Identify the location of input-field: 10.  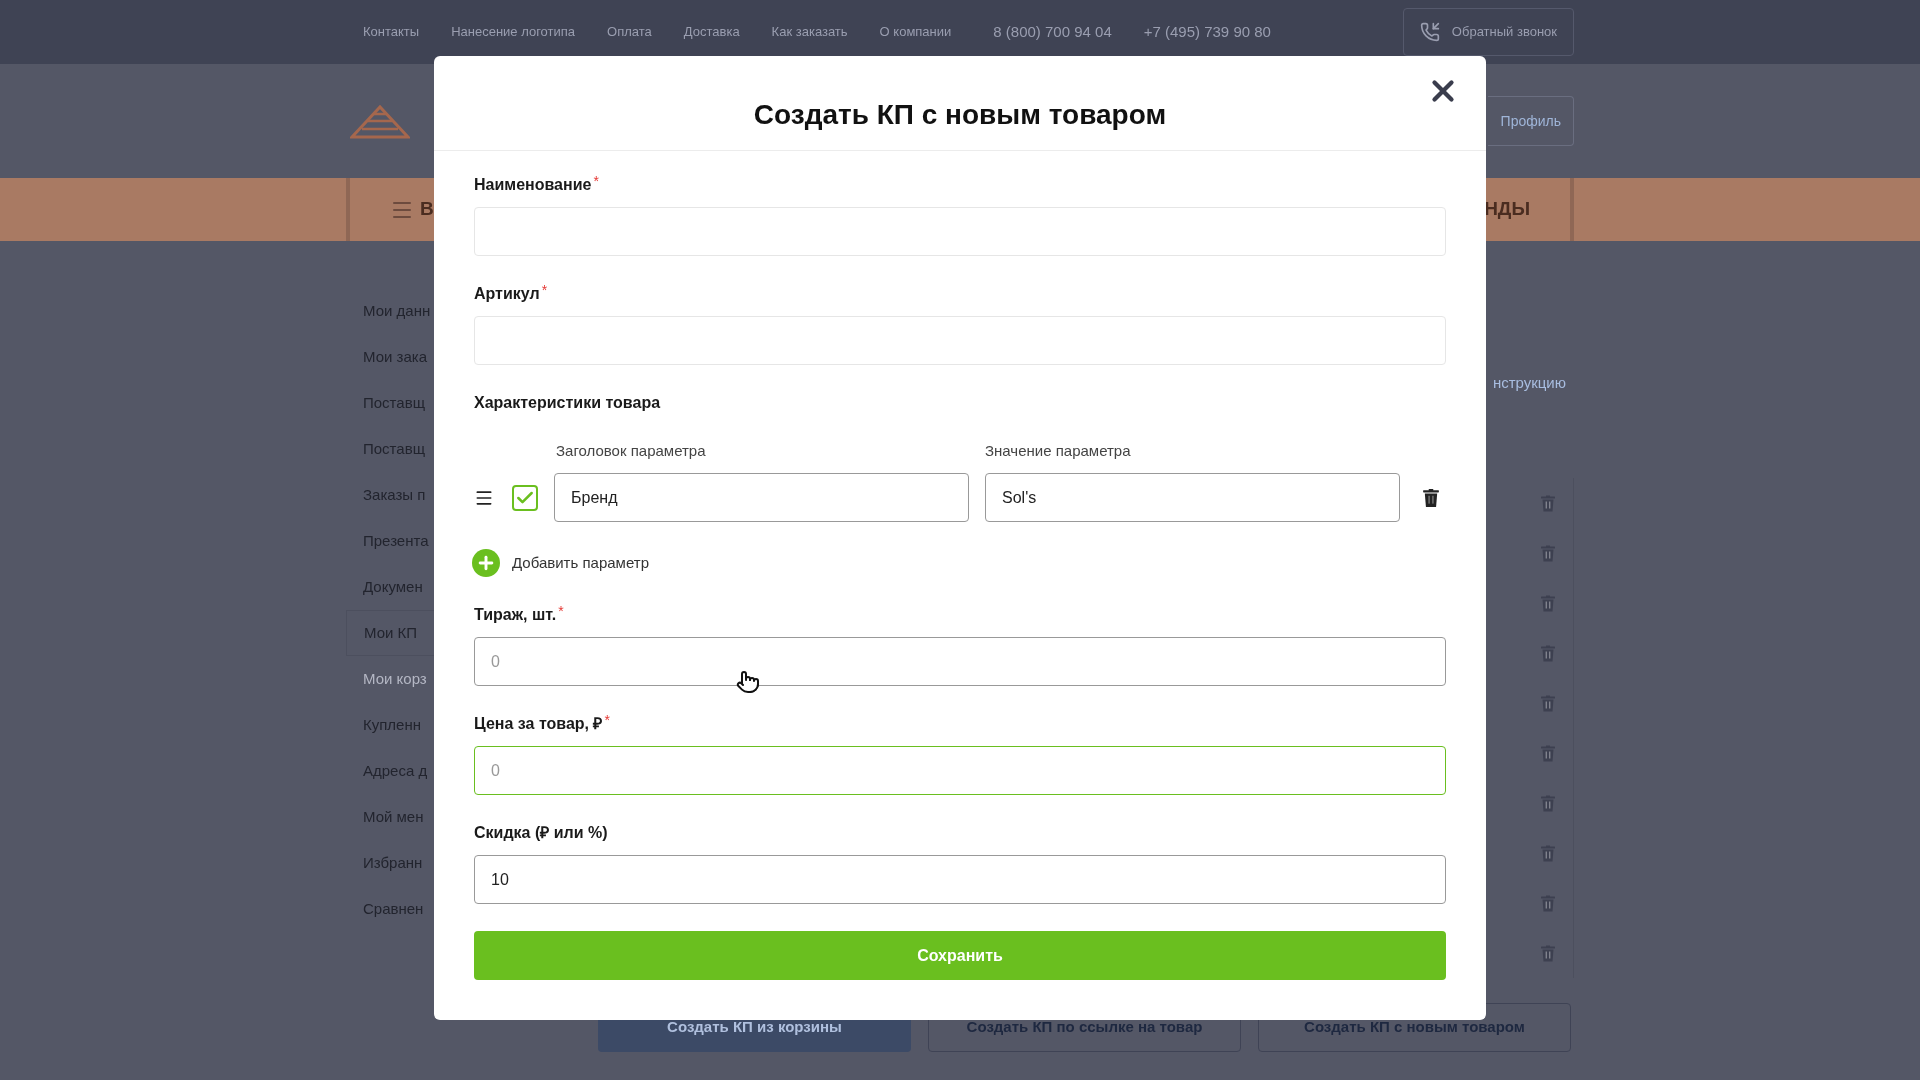
(960, 879).